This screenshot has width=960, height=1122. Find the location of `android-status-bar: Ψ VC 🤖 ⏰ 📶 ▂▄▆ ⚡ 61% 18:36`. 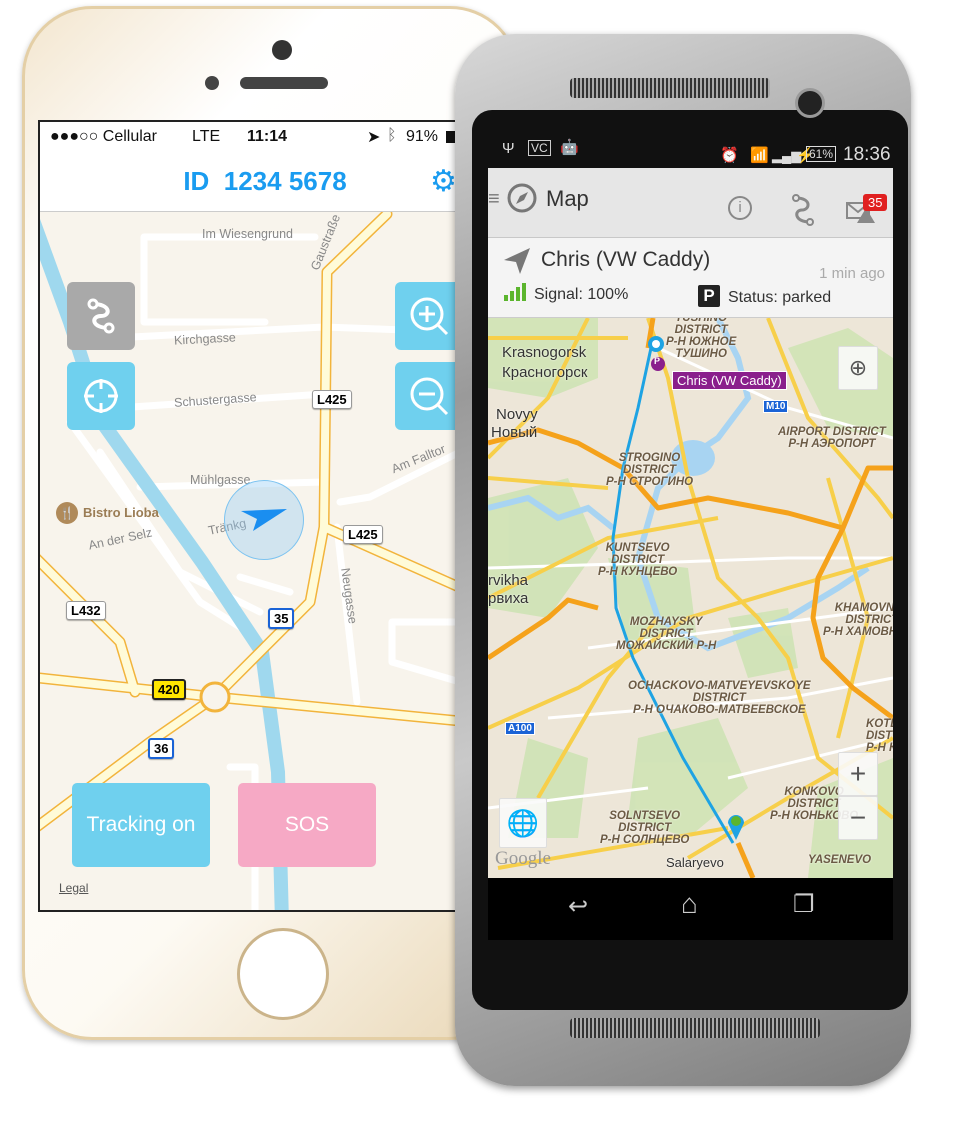

android-status-bar: Ψ VC 🤖 ⏰ 📶 ▂▄▆ ⚡ 61% 18:36 is located at coordinates (690, 150).